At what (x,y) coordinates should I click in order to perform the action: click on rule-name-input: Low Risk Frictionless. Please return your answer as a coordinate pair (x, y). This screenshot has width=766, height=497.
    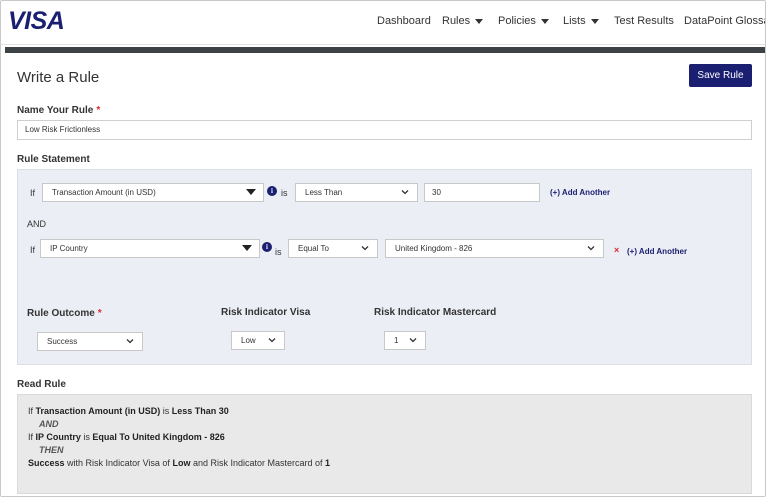
    Looking at the image, I should click on (384, 130).